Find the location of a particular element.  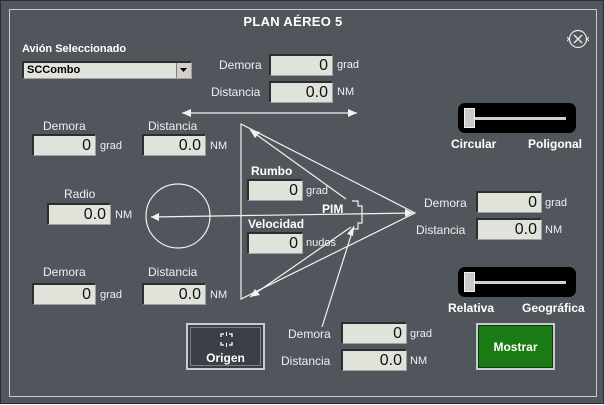

left-upper-demora-unit: grad is located at coordinates (111, 146).